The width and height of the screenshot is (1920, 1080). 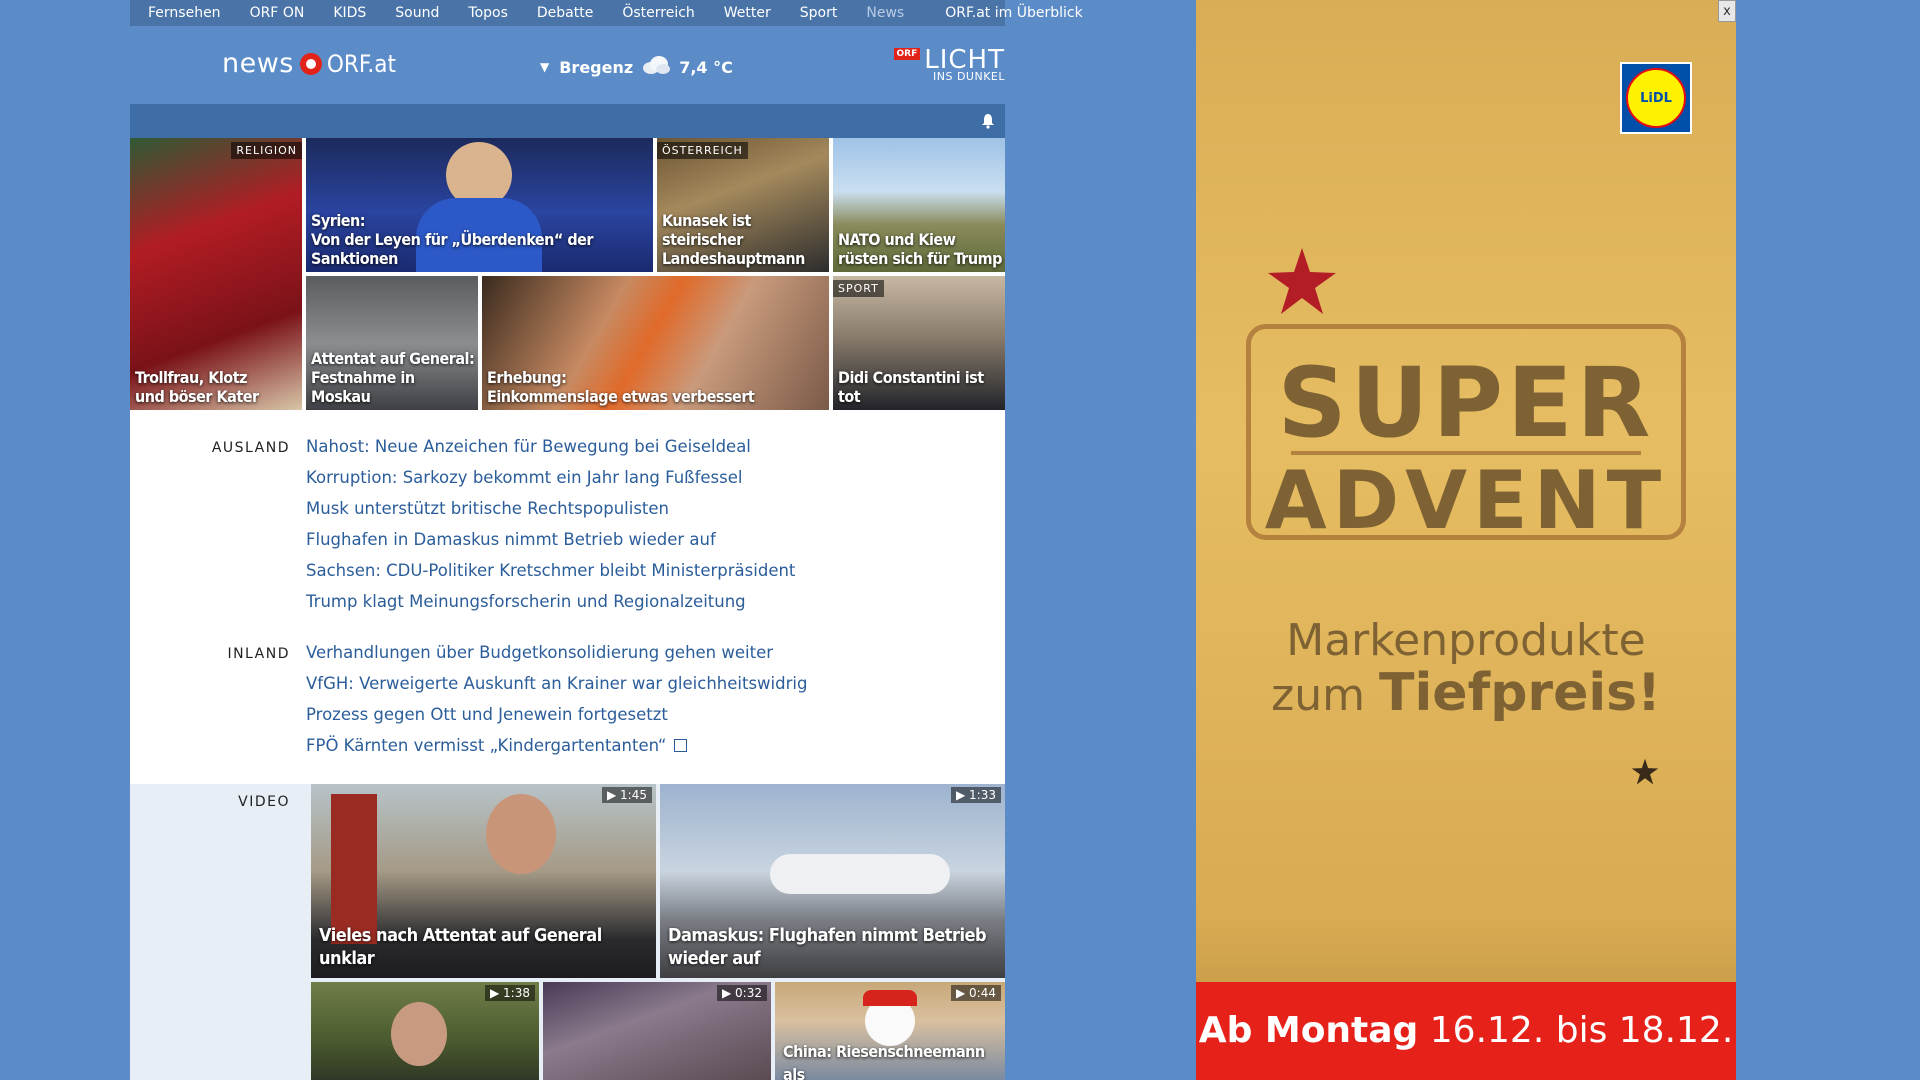 What do you see at coordinates (907, 54) in the screenshot?
I see `orf-badge: ORF` at bounding box center [907, 54].